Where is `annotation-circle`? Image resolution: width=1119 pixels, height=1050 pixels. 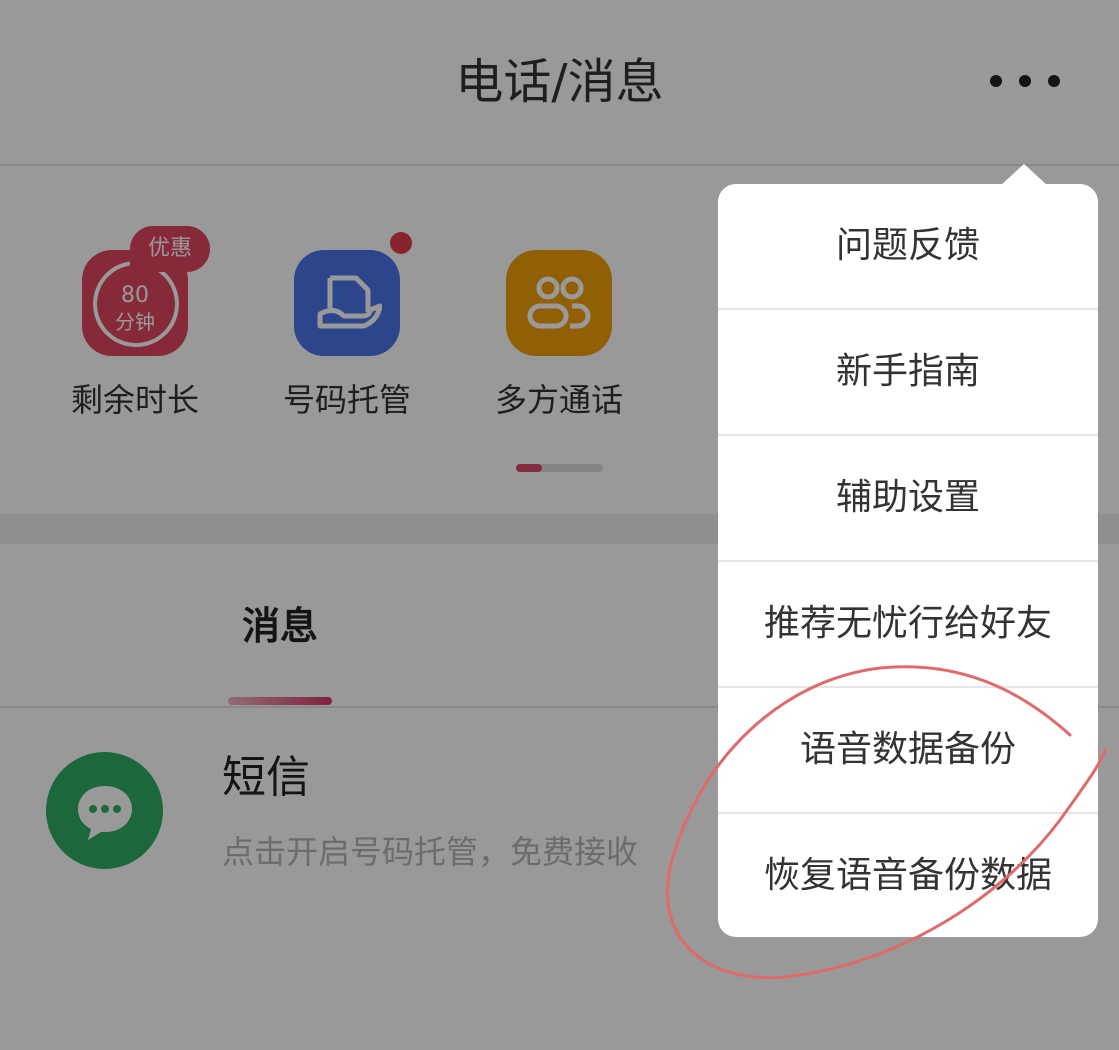 annotation-circle is located at coordinates (886, 822).